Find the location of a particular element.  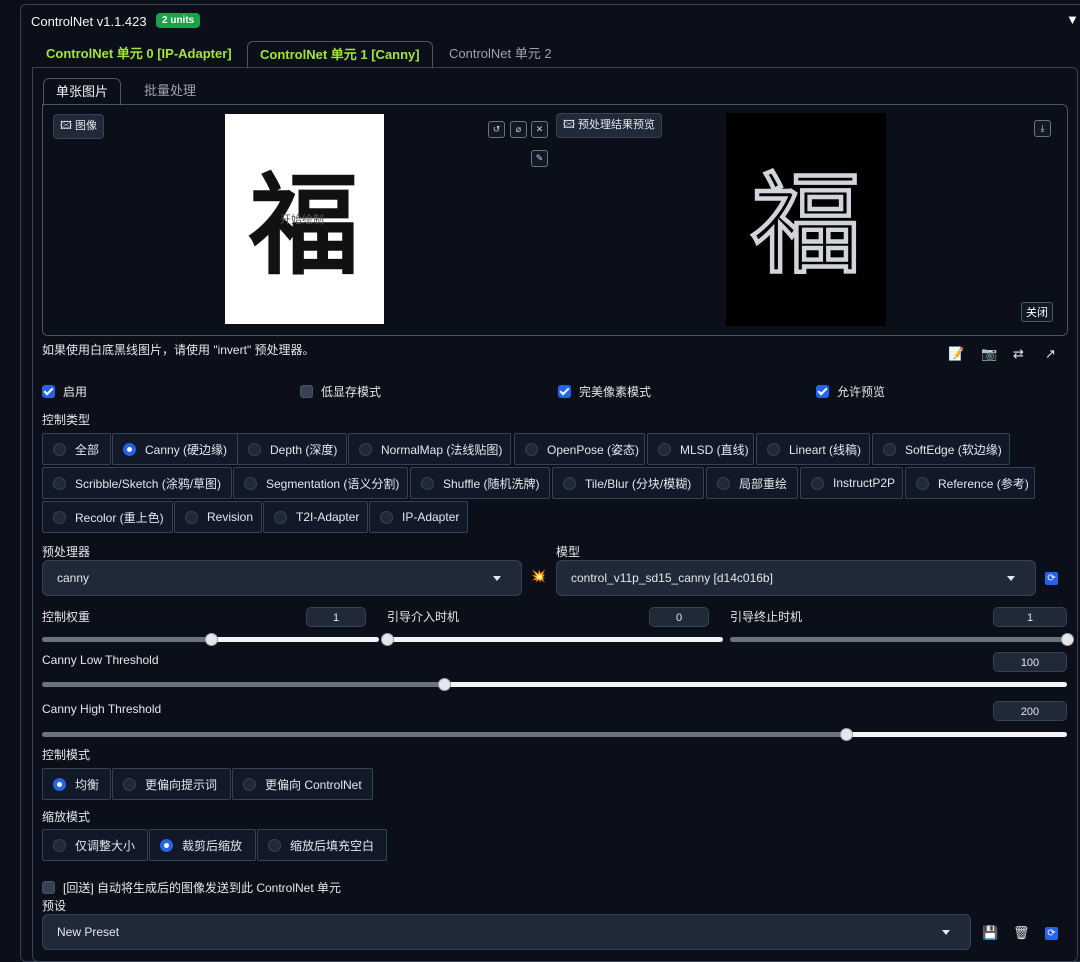

download-icon: ⤓ is located at coordinates (1042, 128).